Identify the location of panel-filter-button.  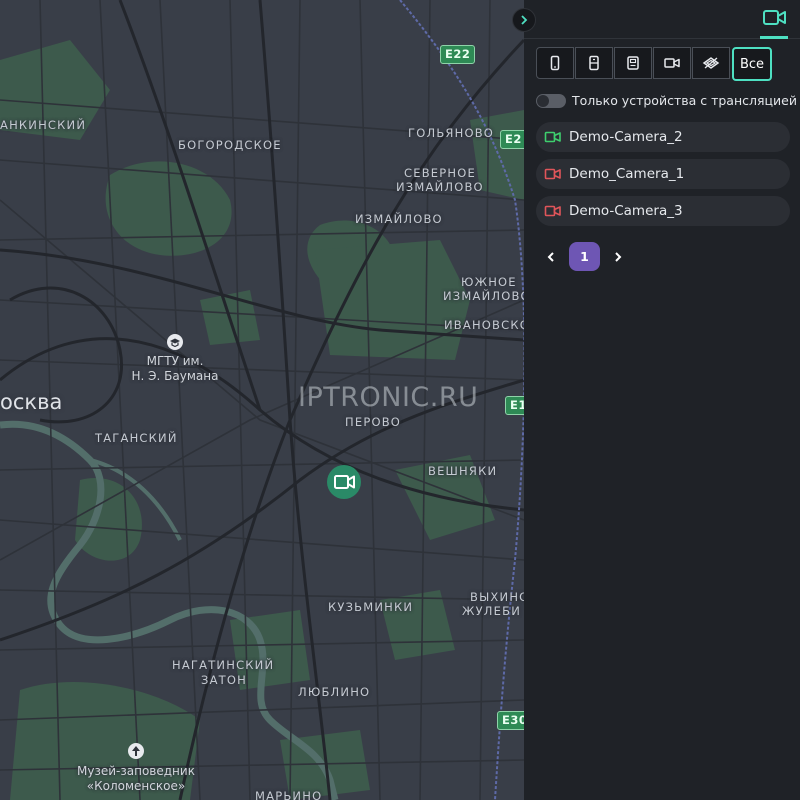
(633, 63).